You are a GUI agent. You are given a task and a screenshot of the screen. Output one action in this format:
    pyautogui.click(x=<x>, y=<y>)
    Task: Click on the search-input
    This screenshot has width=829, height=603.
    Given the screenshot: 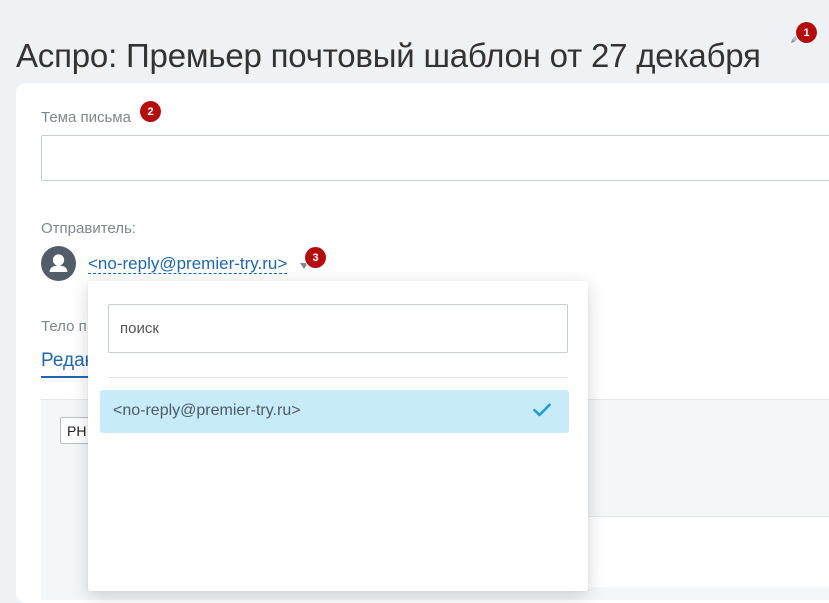 What is the action you would take?
    pyautogui.click(x=338, y=328)
    